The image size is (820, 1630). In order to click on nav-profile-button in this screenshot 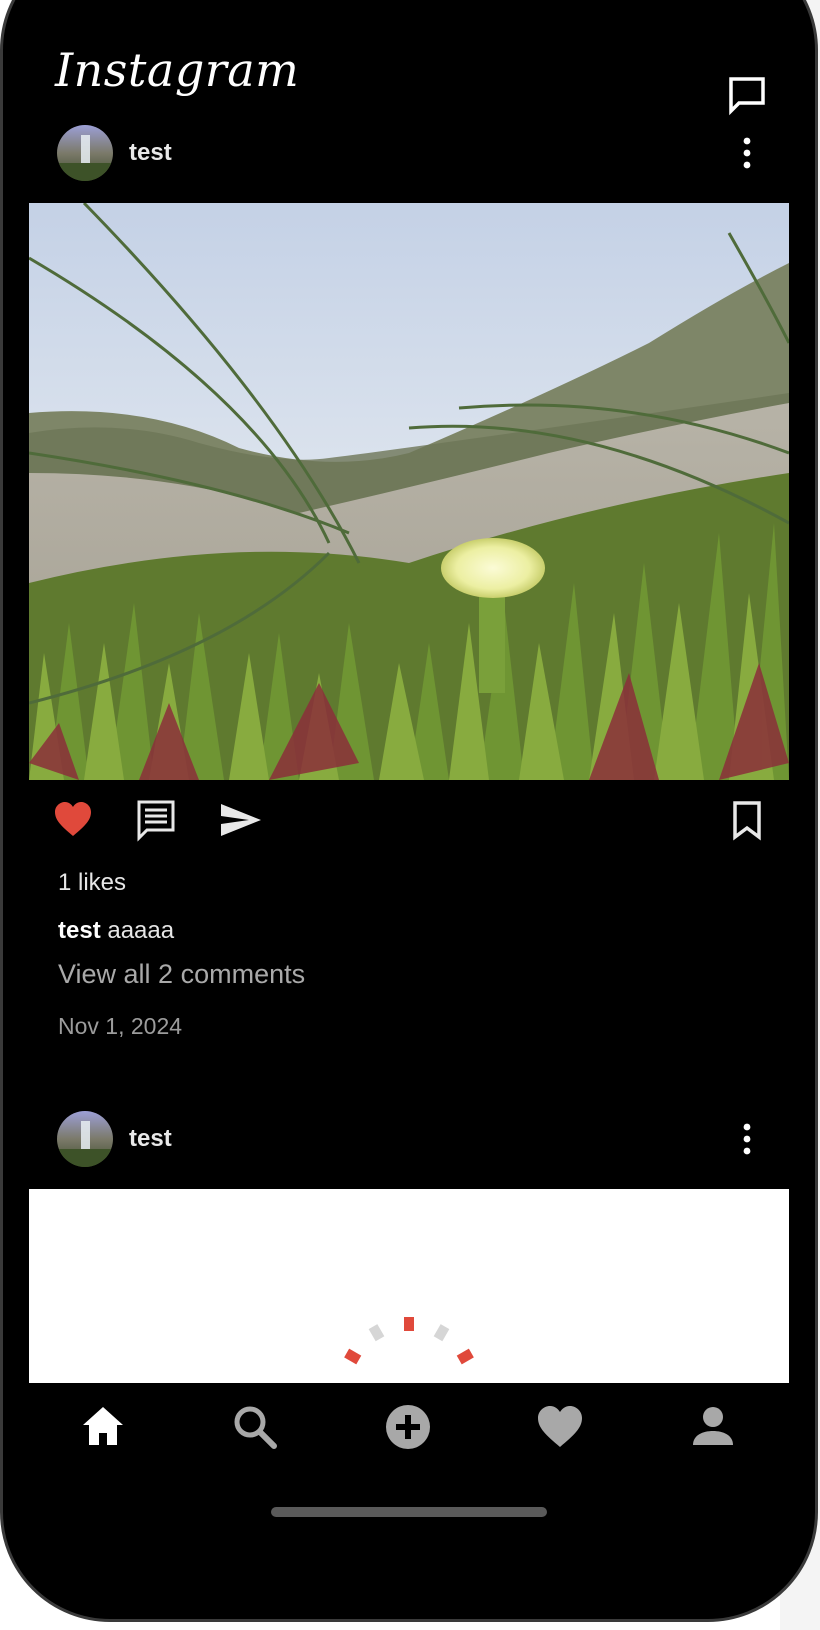, I will do `click(713, 1427)`.